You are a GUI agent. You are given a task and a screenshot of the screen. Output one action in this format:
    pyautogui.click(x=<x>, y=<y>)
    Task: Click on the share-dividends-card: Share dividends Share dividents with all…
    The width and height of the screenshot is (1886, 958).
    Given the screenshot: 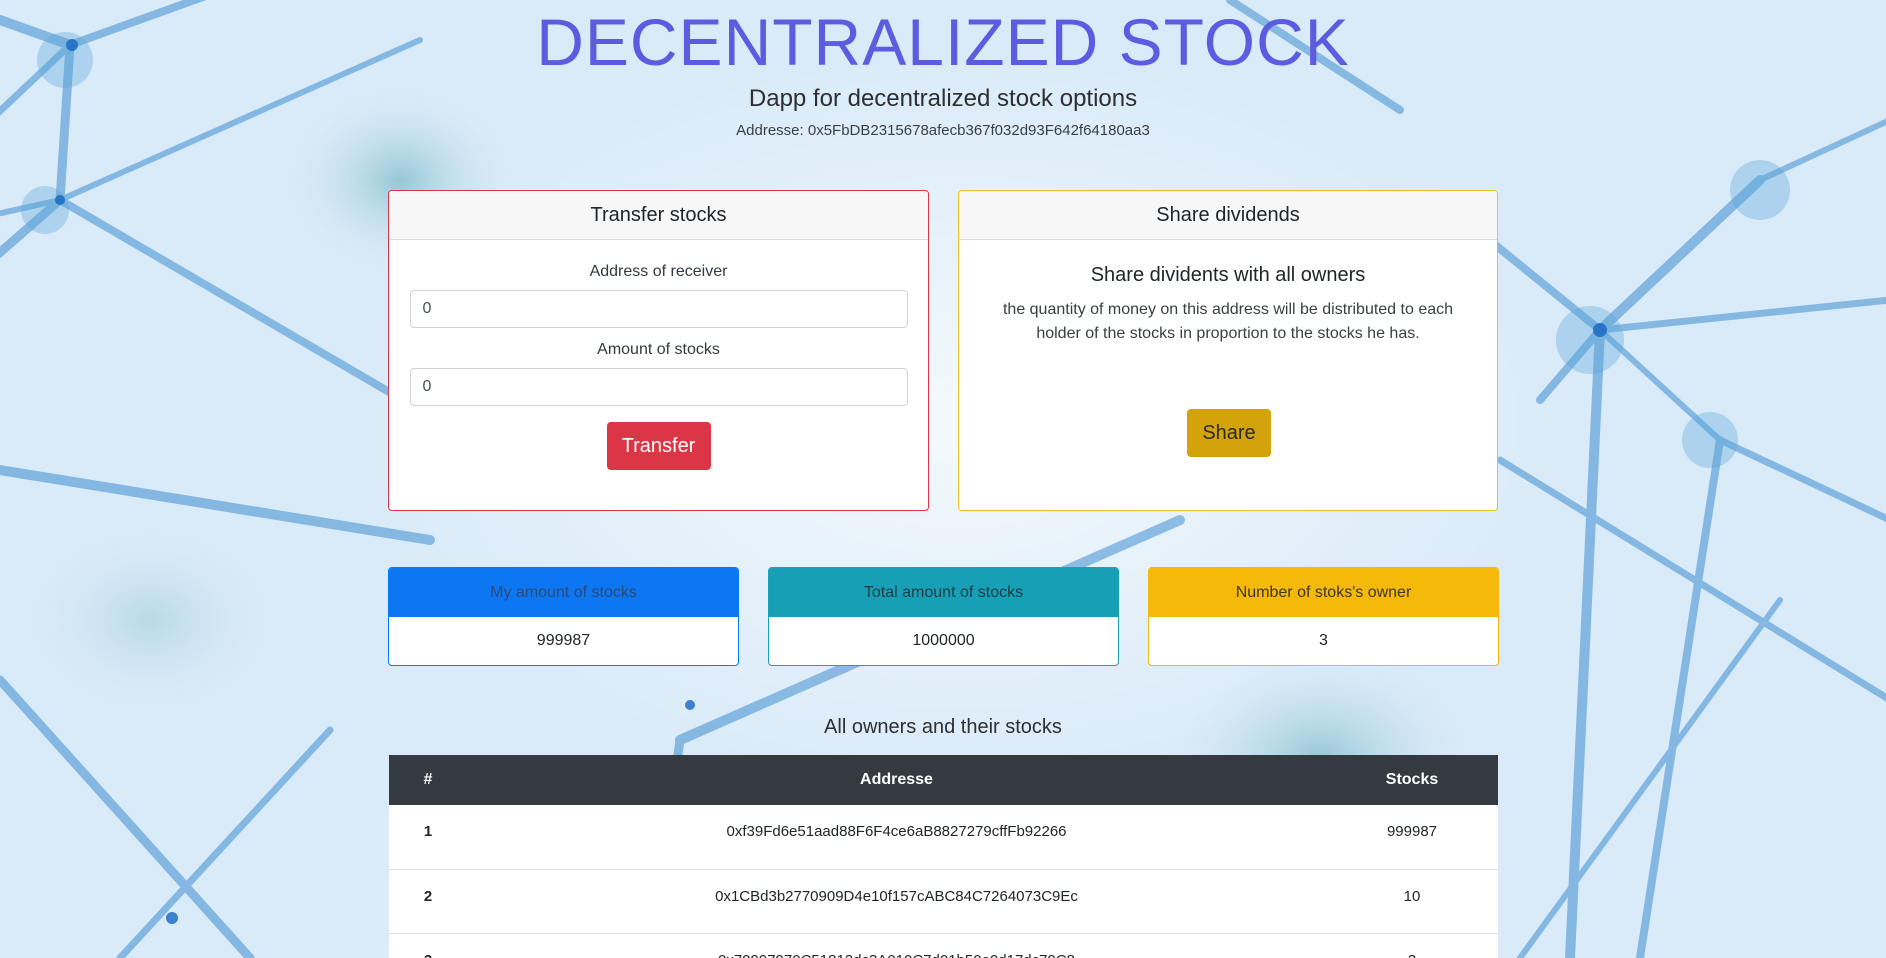 What is the action you would take?
    pyautogui.click(x=1228, y=350)
    